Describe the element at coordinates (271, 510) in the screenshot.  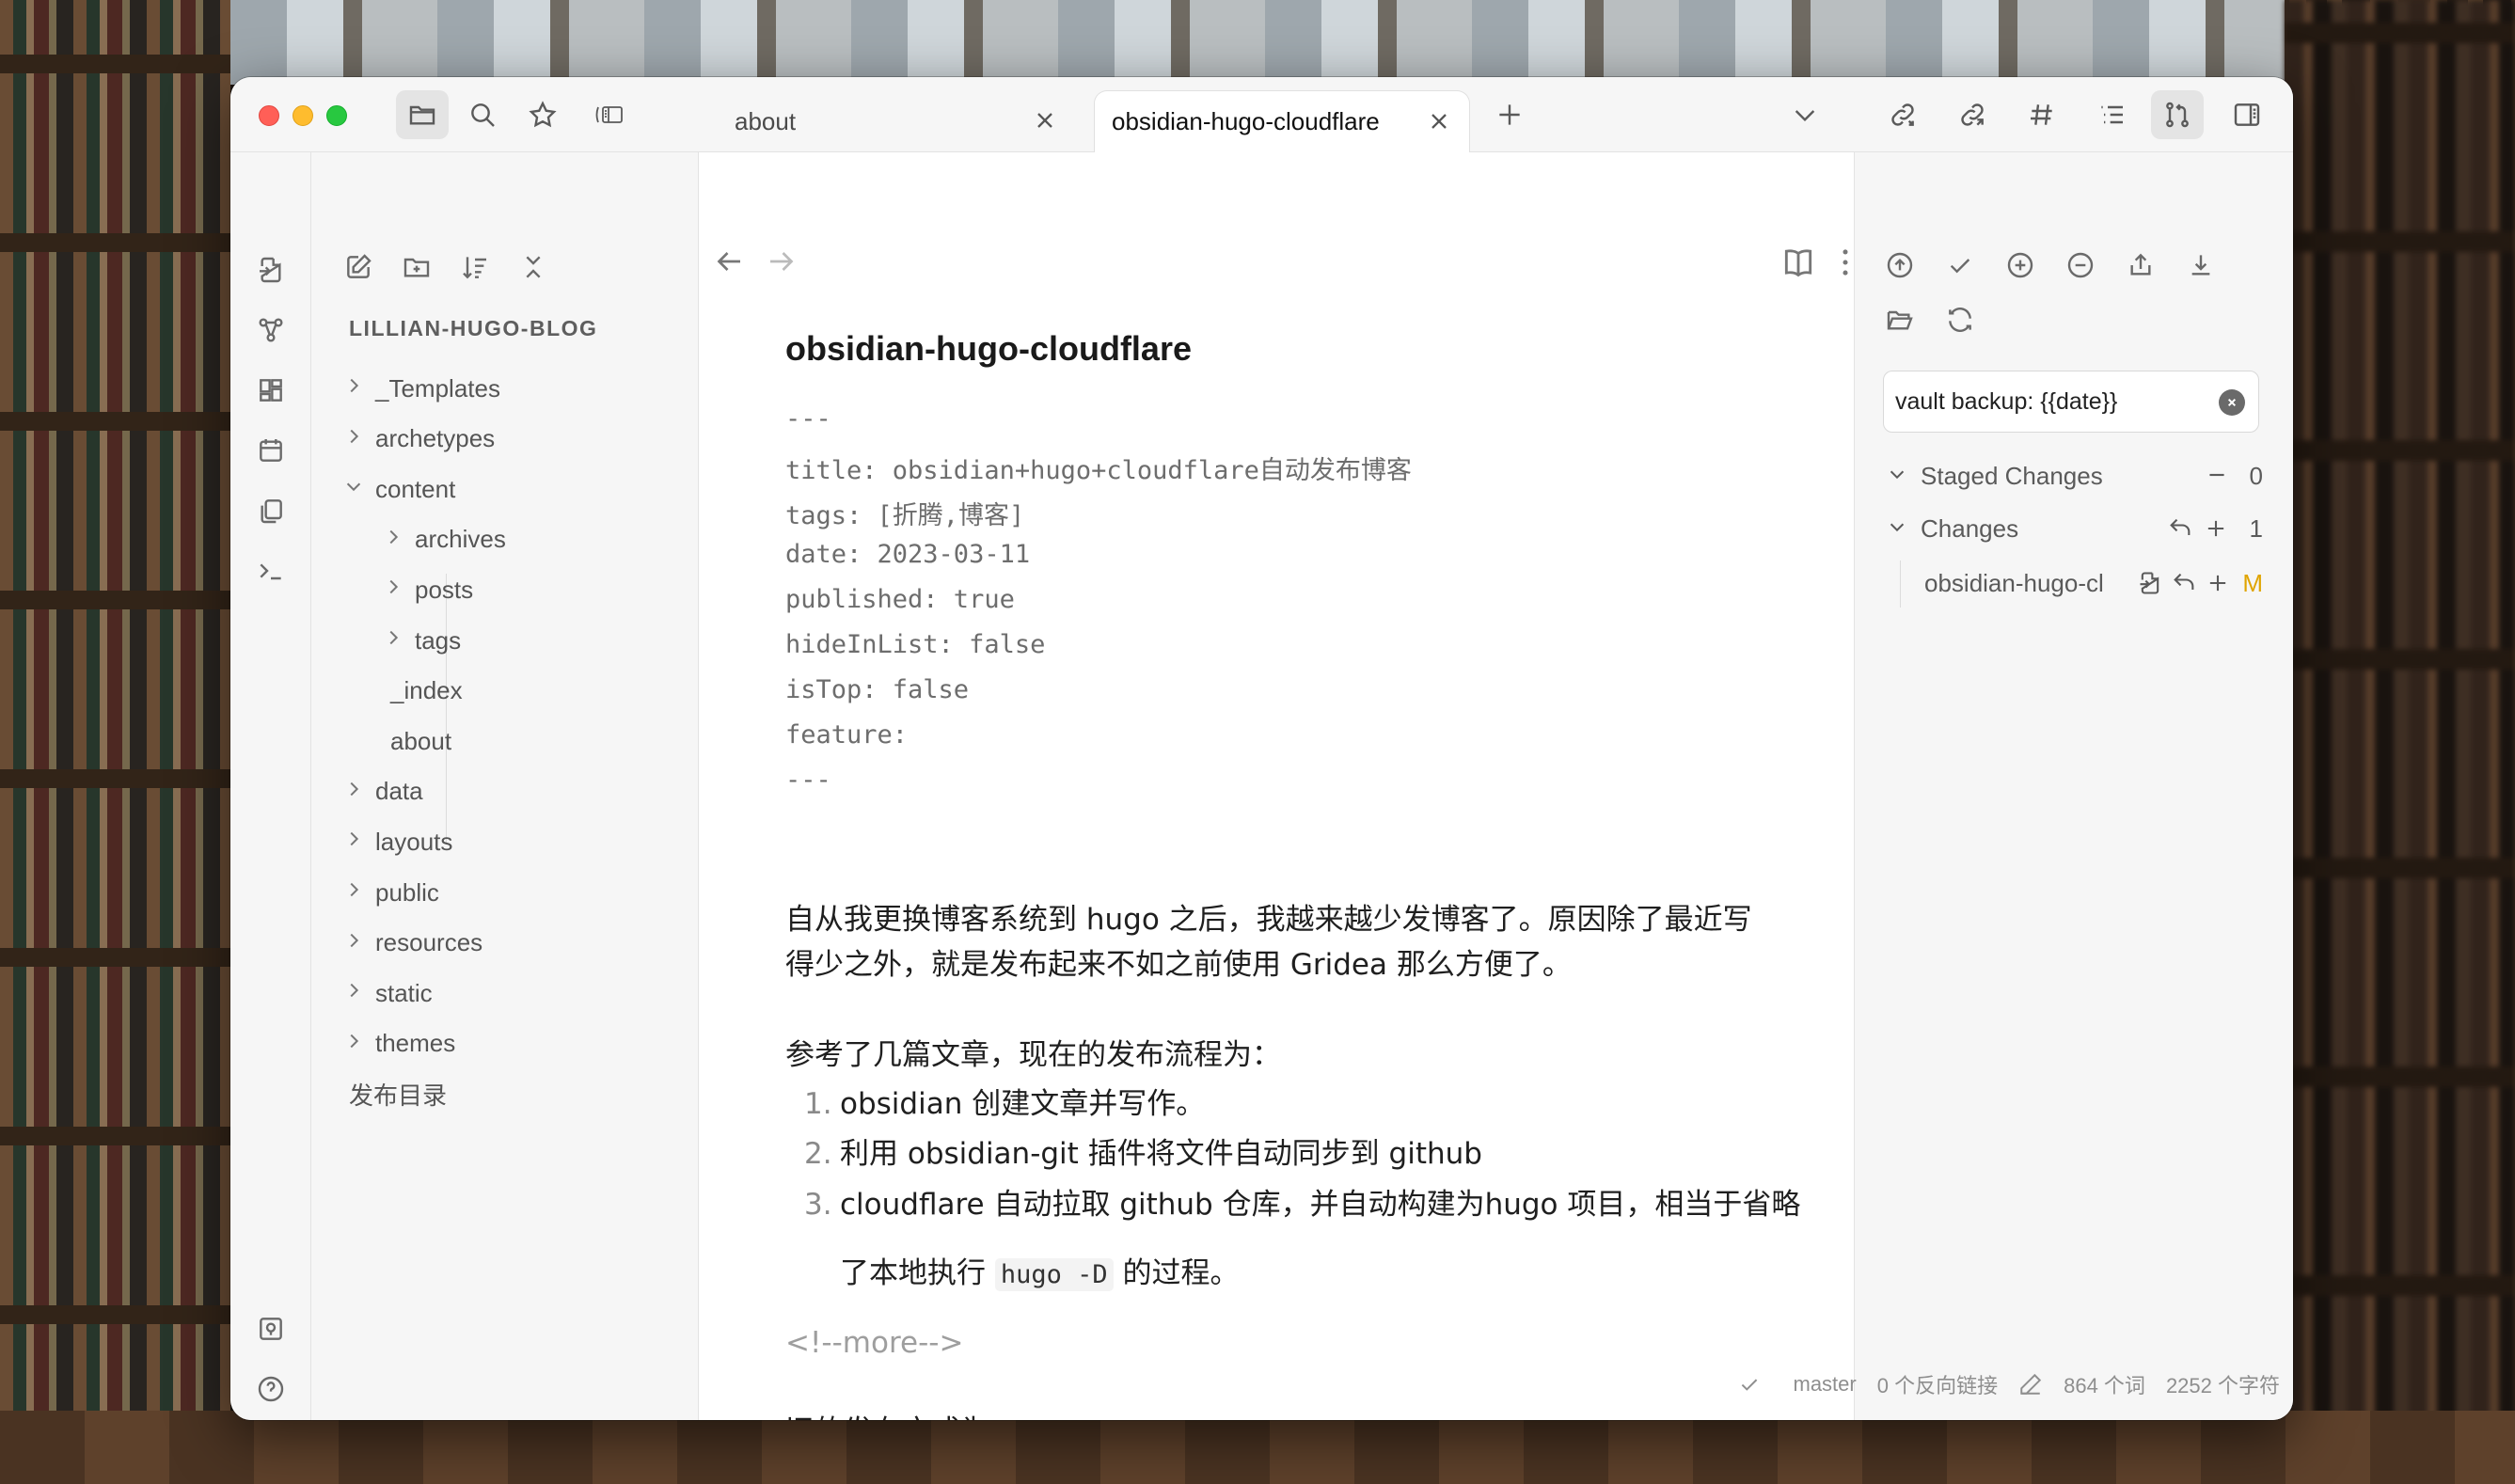
I see `ribbon-templates` at that location.